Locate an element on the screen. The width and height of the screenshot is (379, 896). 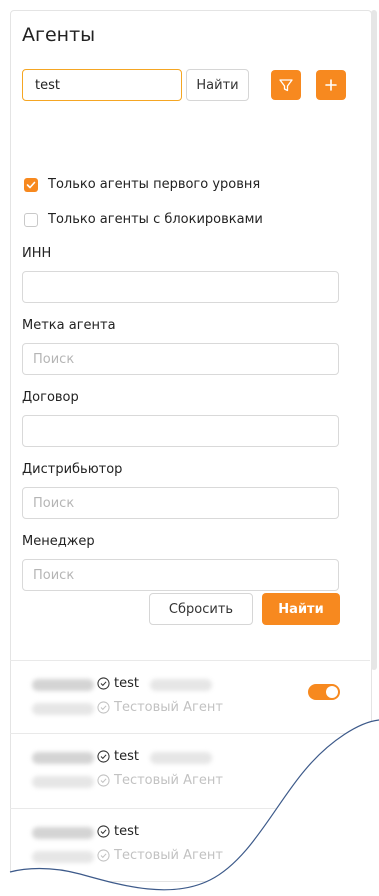
plus-icon is located at coordinates (331, 85).